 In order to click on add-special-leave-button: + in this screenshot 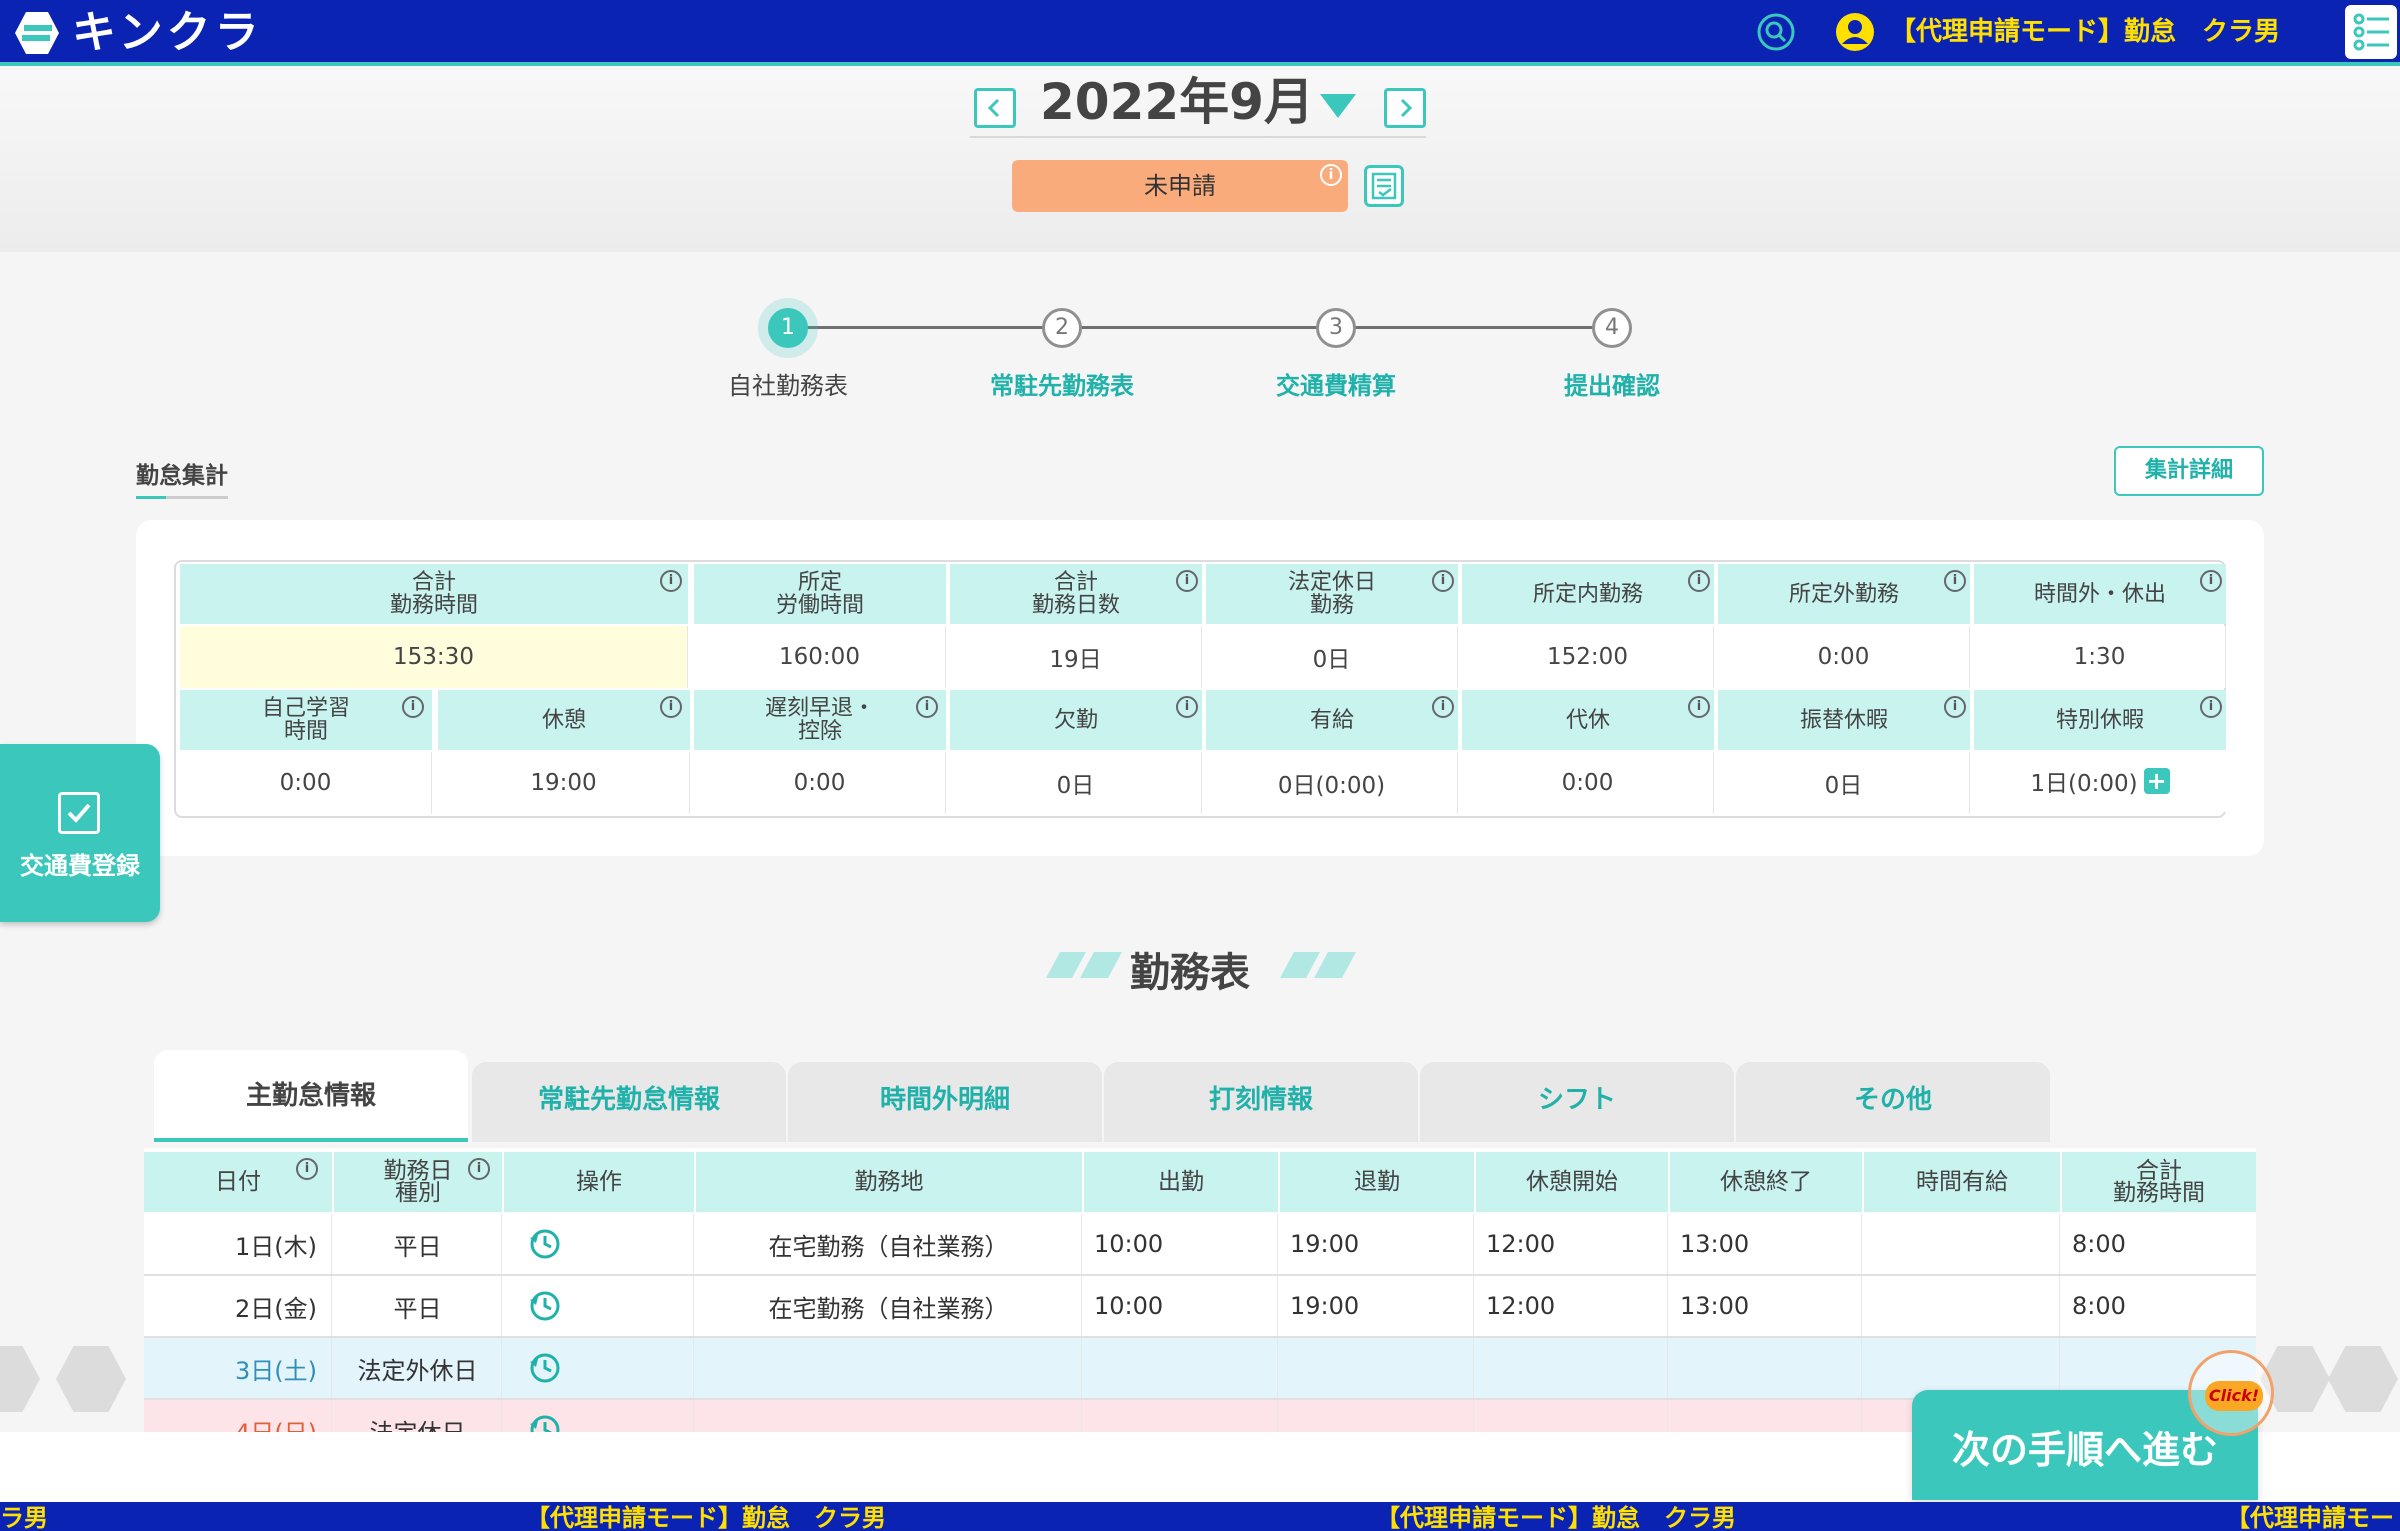, I will do `click(2156, 781)`.